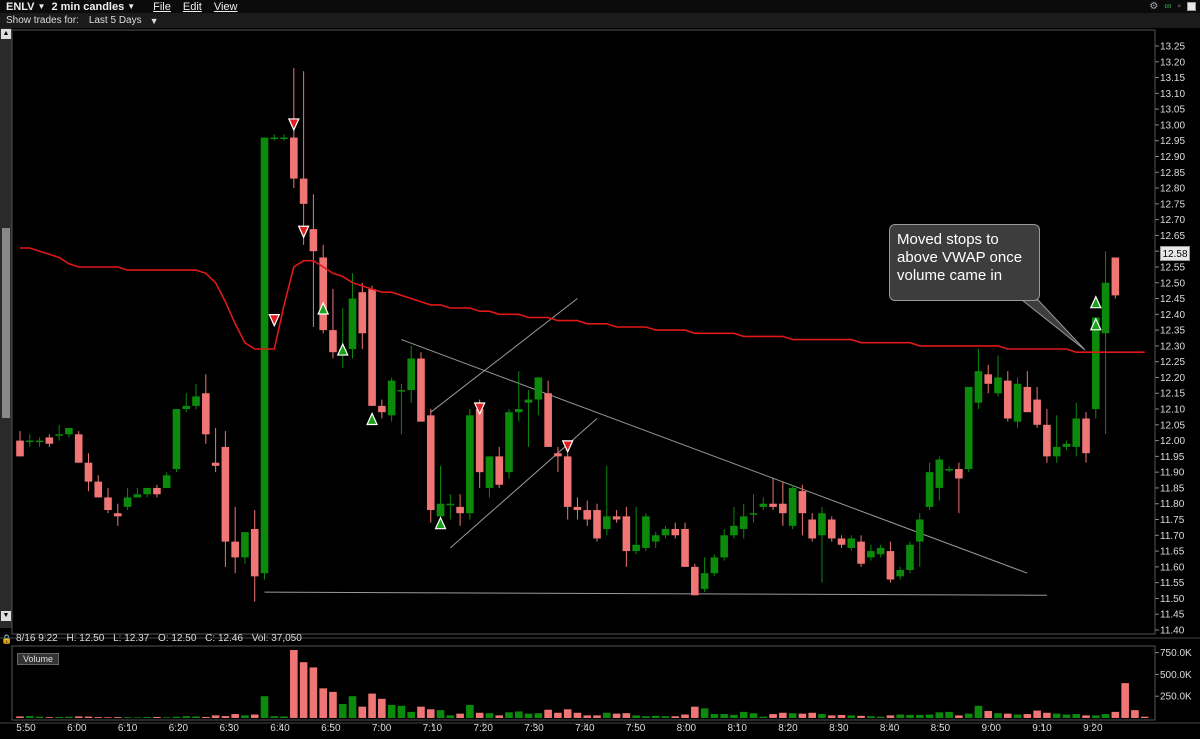 The image size is (1200, 739). Describe the element at coordinates (162, 7) in the screenshot. I see `menu-file: File` at that location.